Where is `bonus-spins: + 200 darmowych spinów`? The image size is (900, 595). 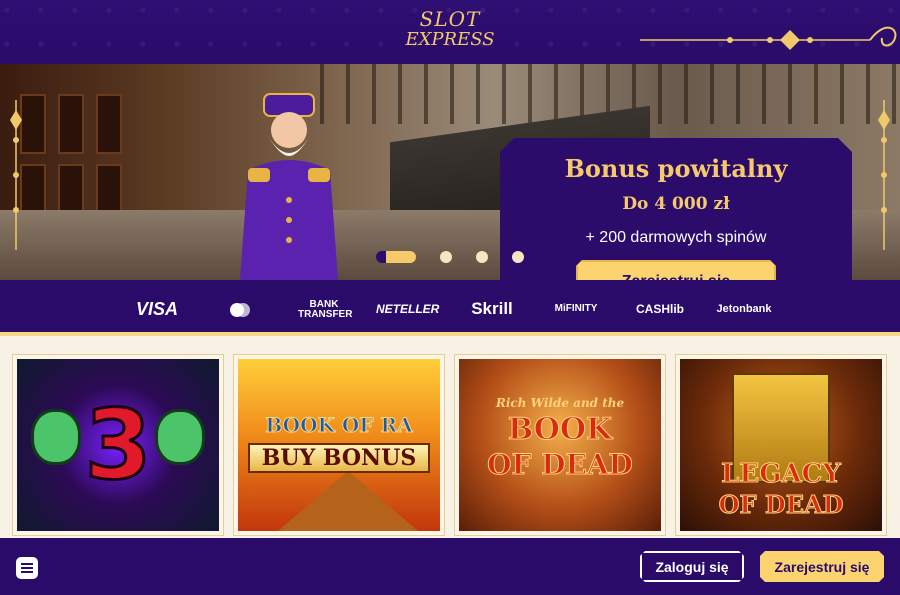 bonus-spins: + 200 darmowych spinów is located at coordinates (676, 237).